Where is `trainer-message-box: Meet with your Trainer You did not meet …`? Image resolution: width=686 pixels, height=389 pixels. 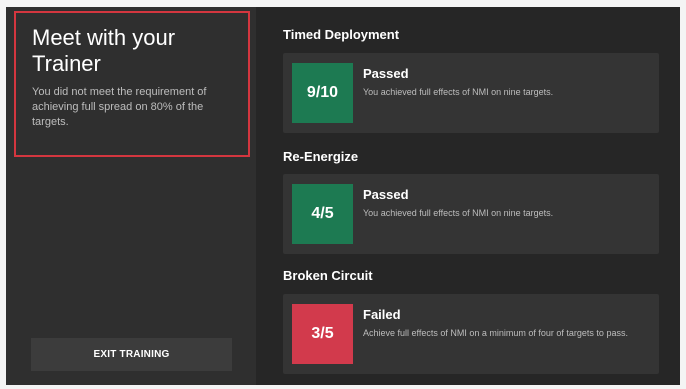
trainer-message-box: Meet with your Trainer You did not meet … is located at coordinates (132, 84).